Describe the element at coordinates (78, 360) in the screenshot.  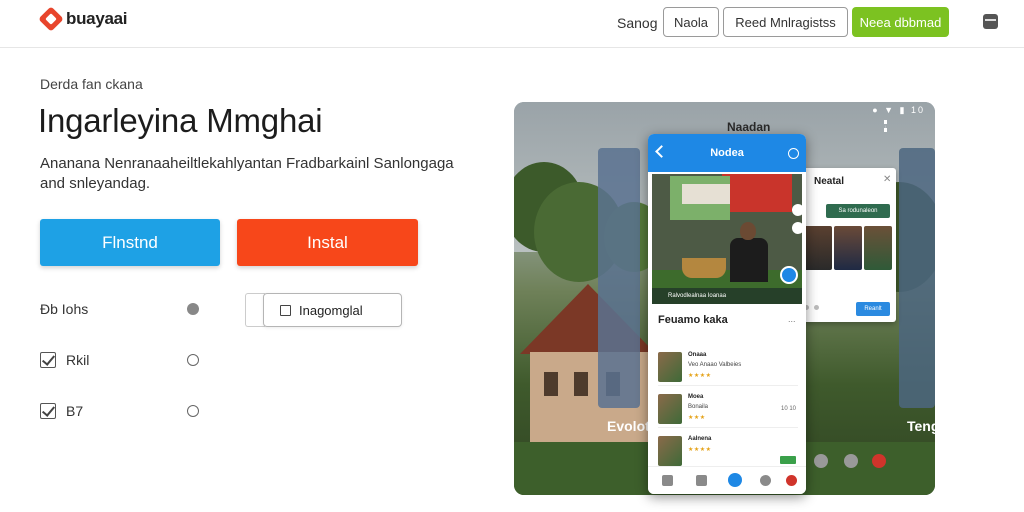
I see `option-label: Rkil` at that location.